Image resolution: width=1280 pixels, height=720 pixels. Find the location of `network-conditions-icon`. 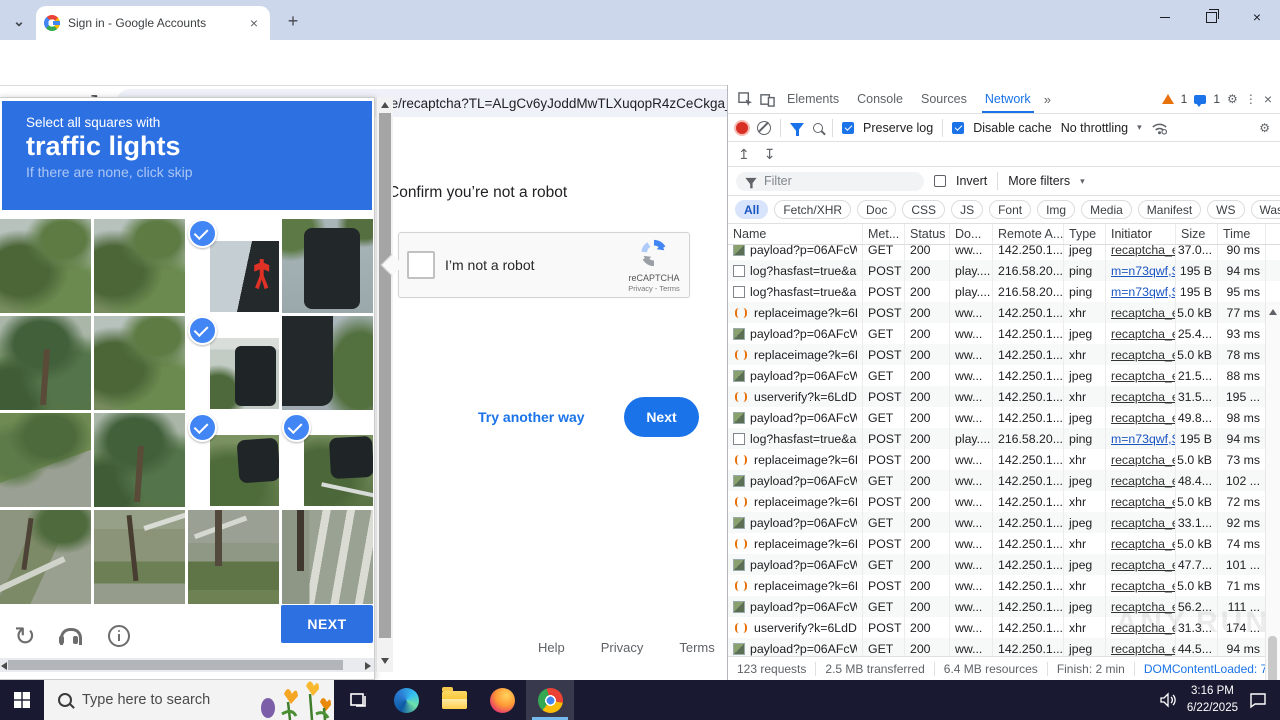

network-conditions-icon is located at coordinates (1159, 128).